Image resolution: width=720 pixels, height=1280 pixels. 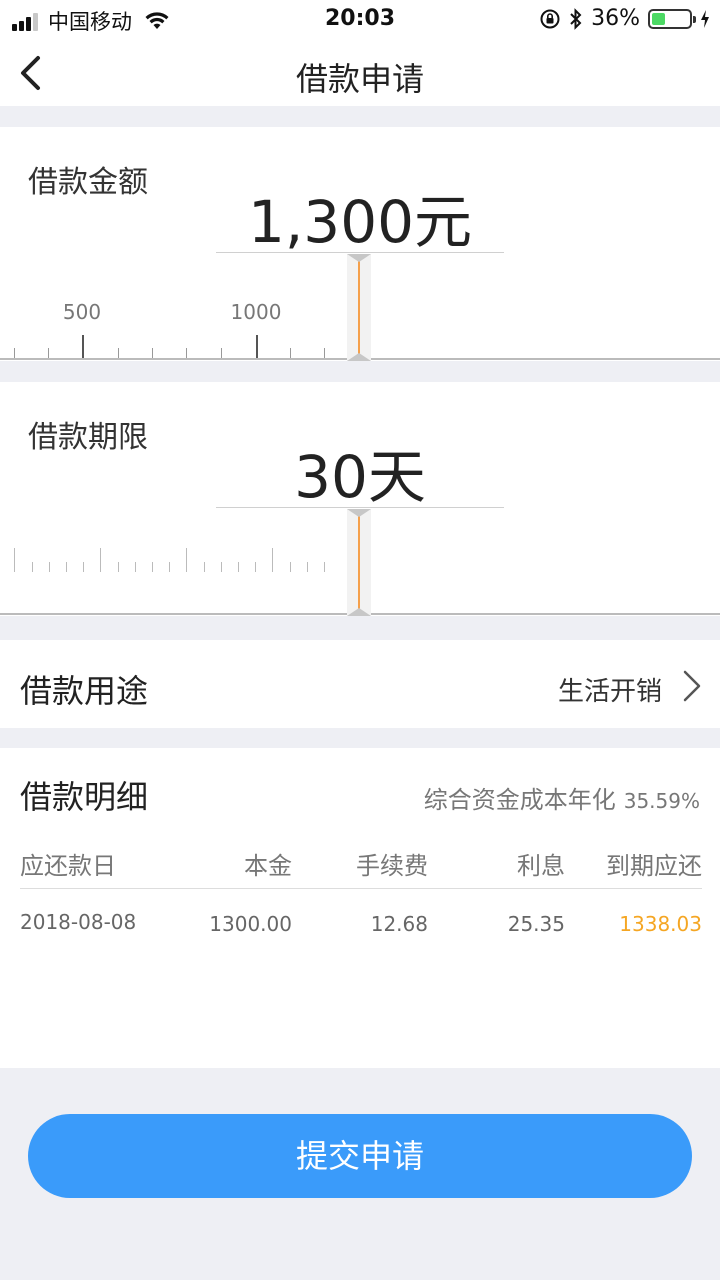 What do you see at coordinates (519, 800) in the screenshot?
I see `rate-label: 综合资金成本年化` at bounding box center [519, 800].